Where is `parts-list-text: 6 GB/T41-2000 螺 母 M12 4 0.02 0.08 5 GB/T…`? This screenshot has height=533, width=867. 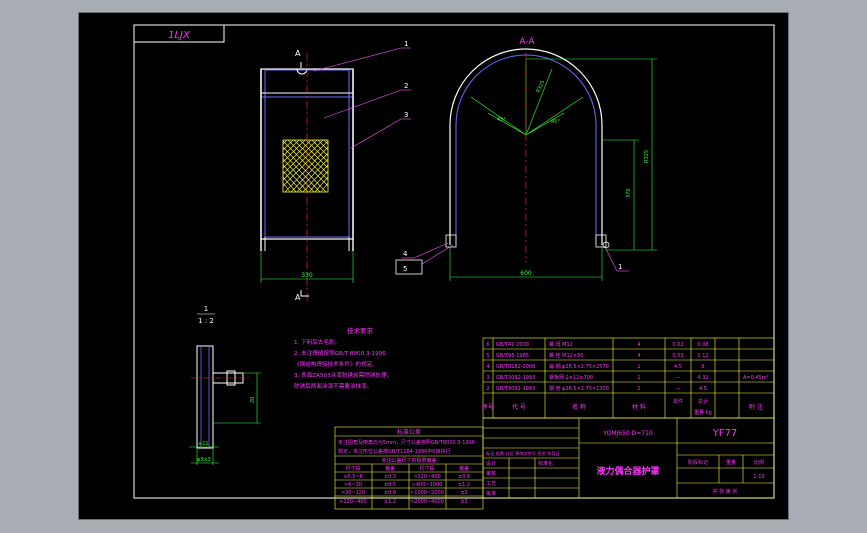 parts-list-text: 6 GB/T41-2000 螺 母 M12 4 0.02 0.08 5 GB/T… is located at coordinates (625, 378).